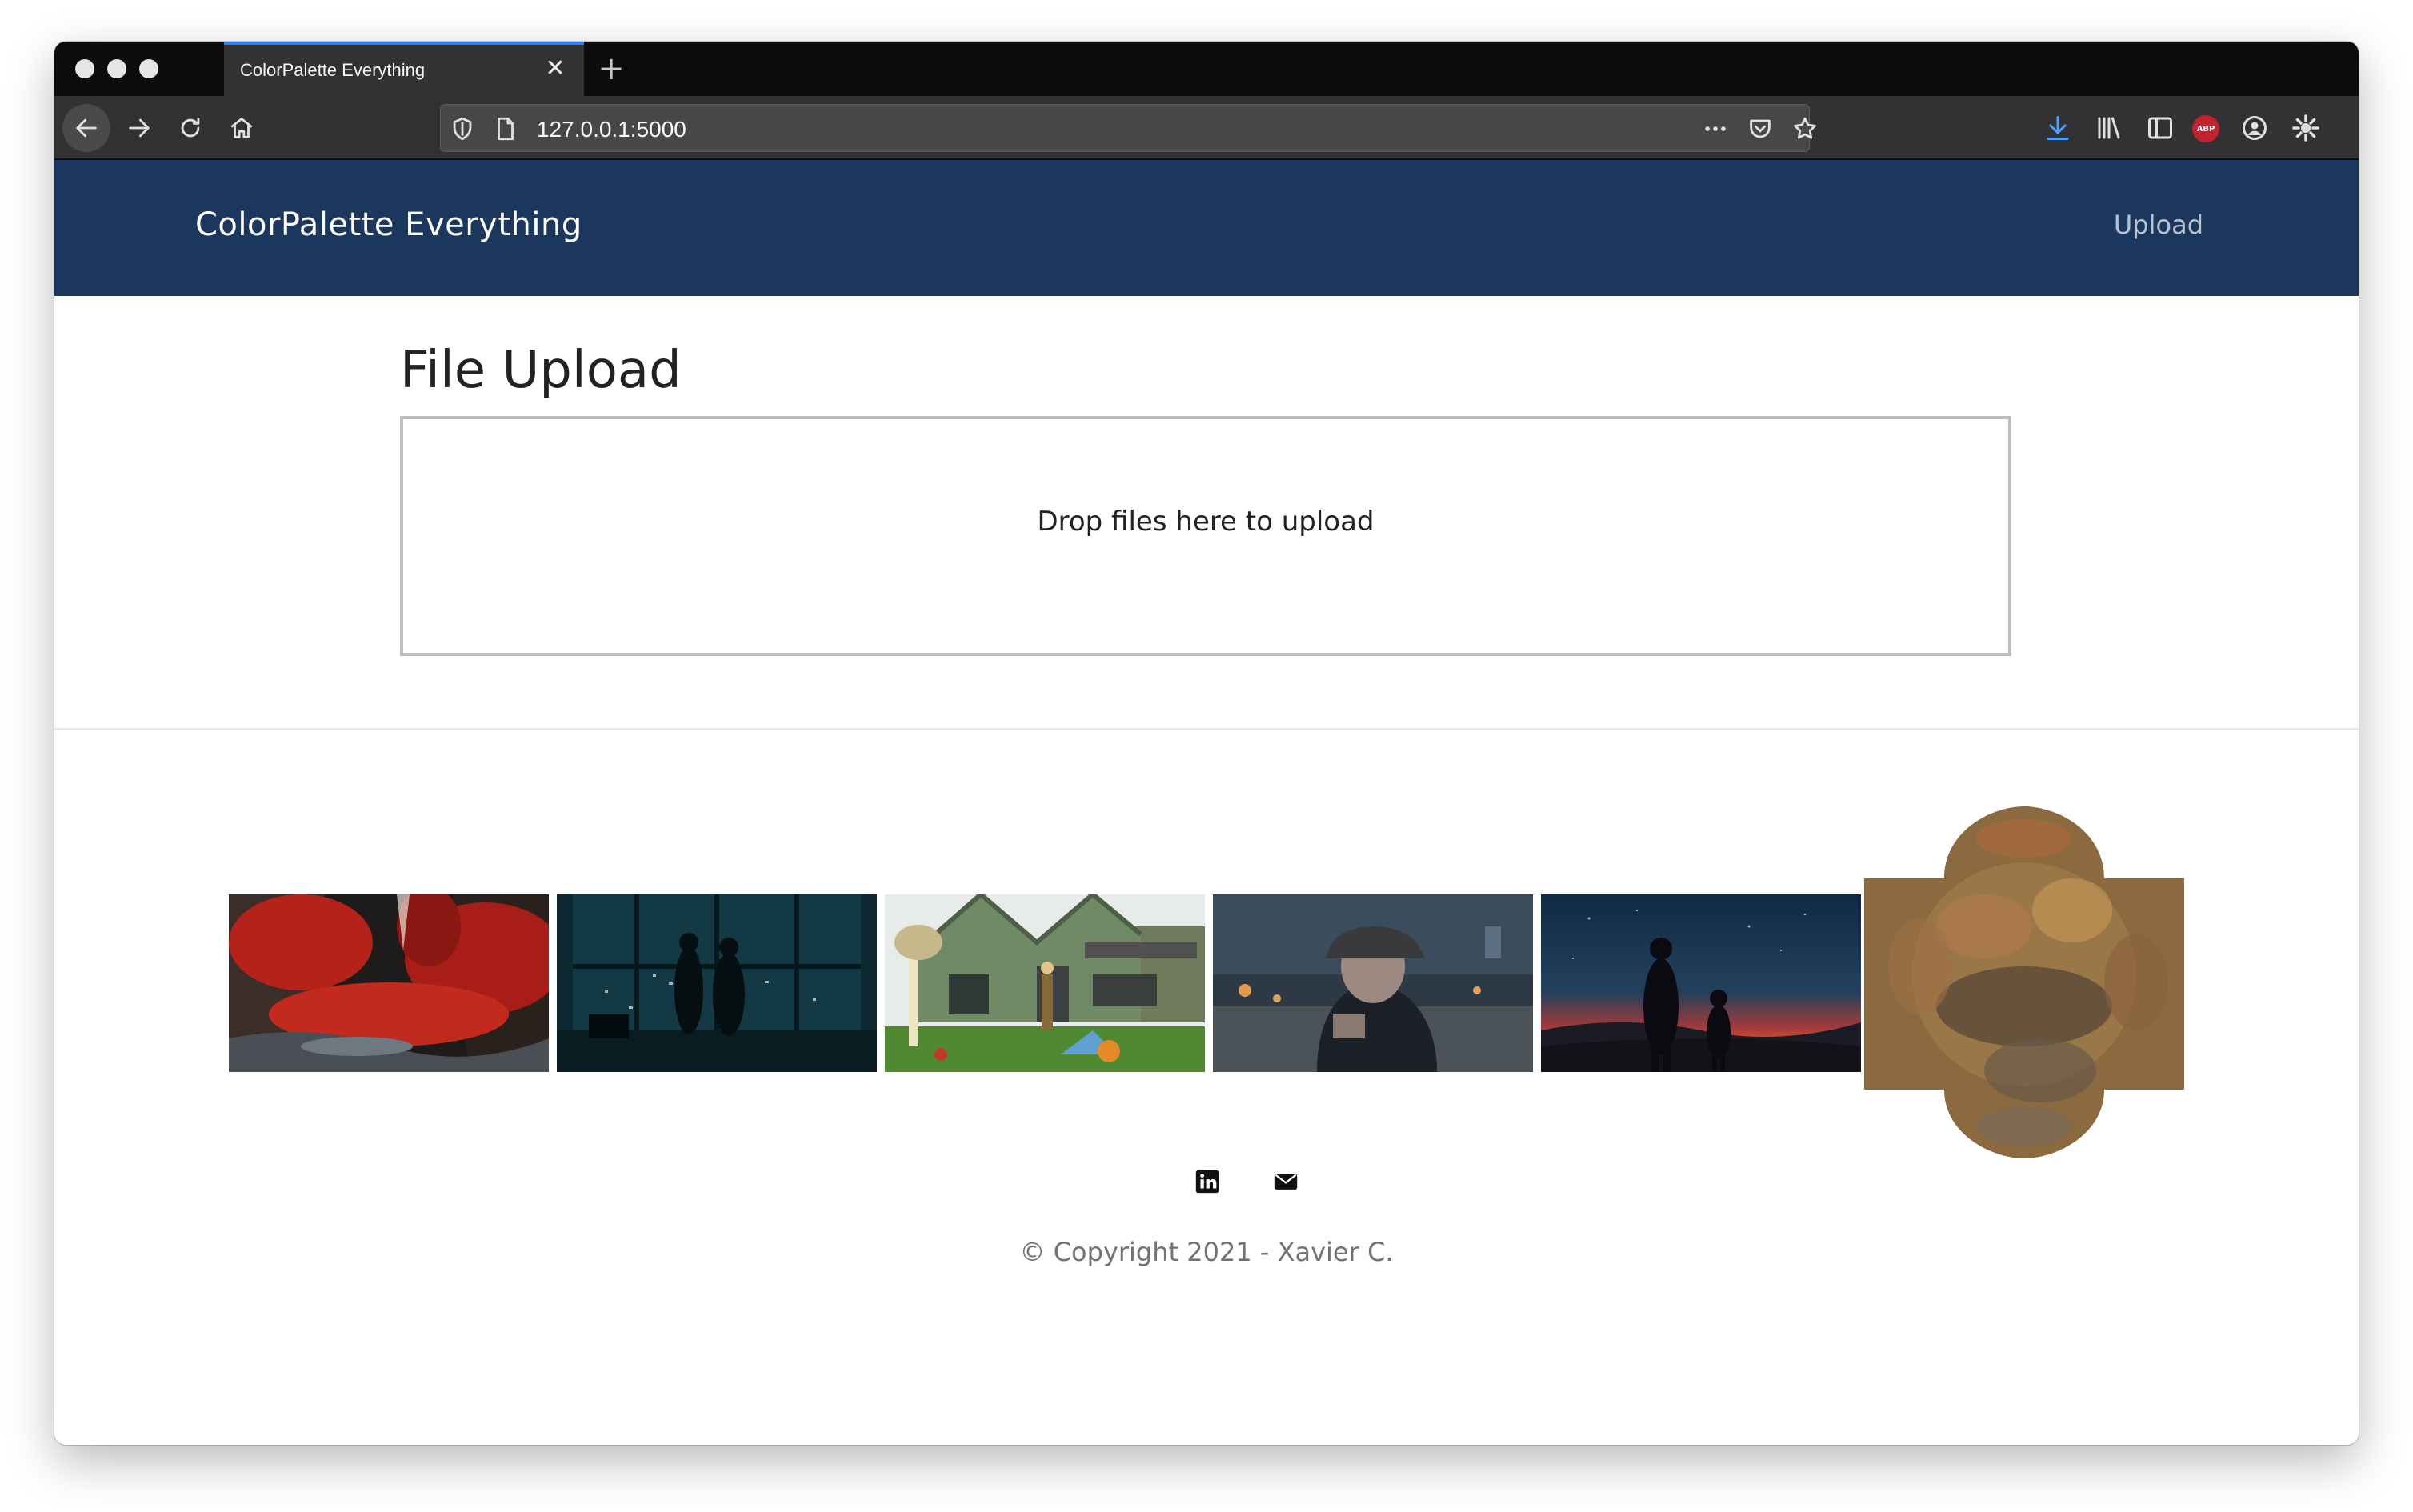  Describe the element at coordinates (1760, 128) in the screenshot. I see `pocket-icon` at that location.